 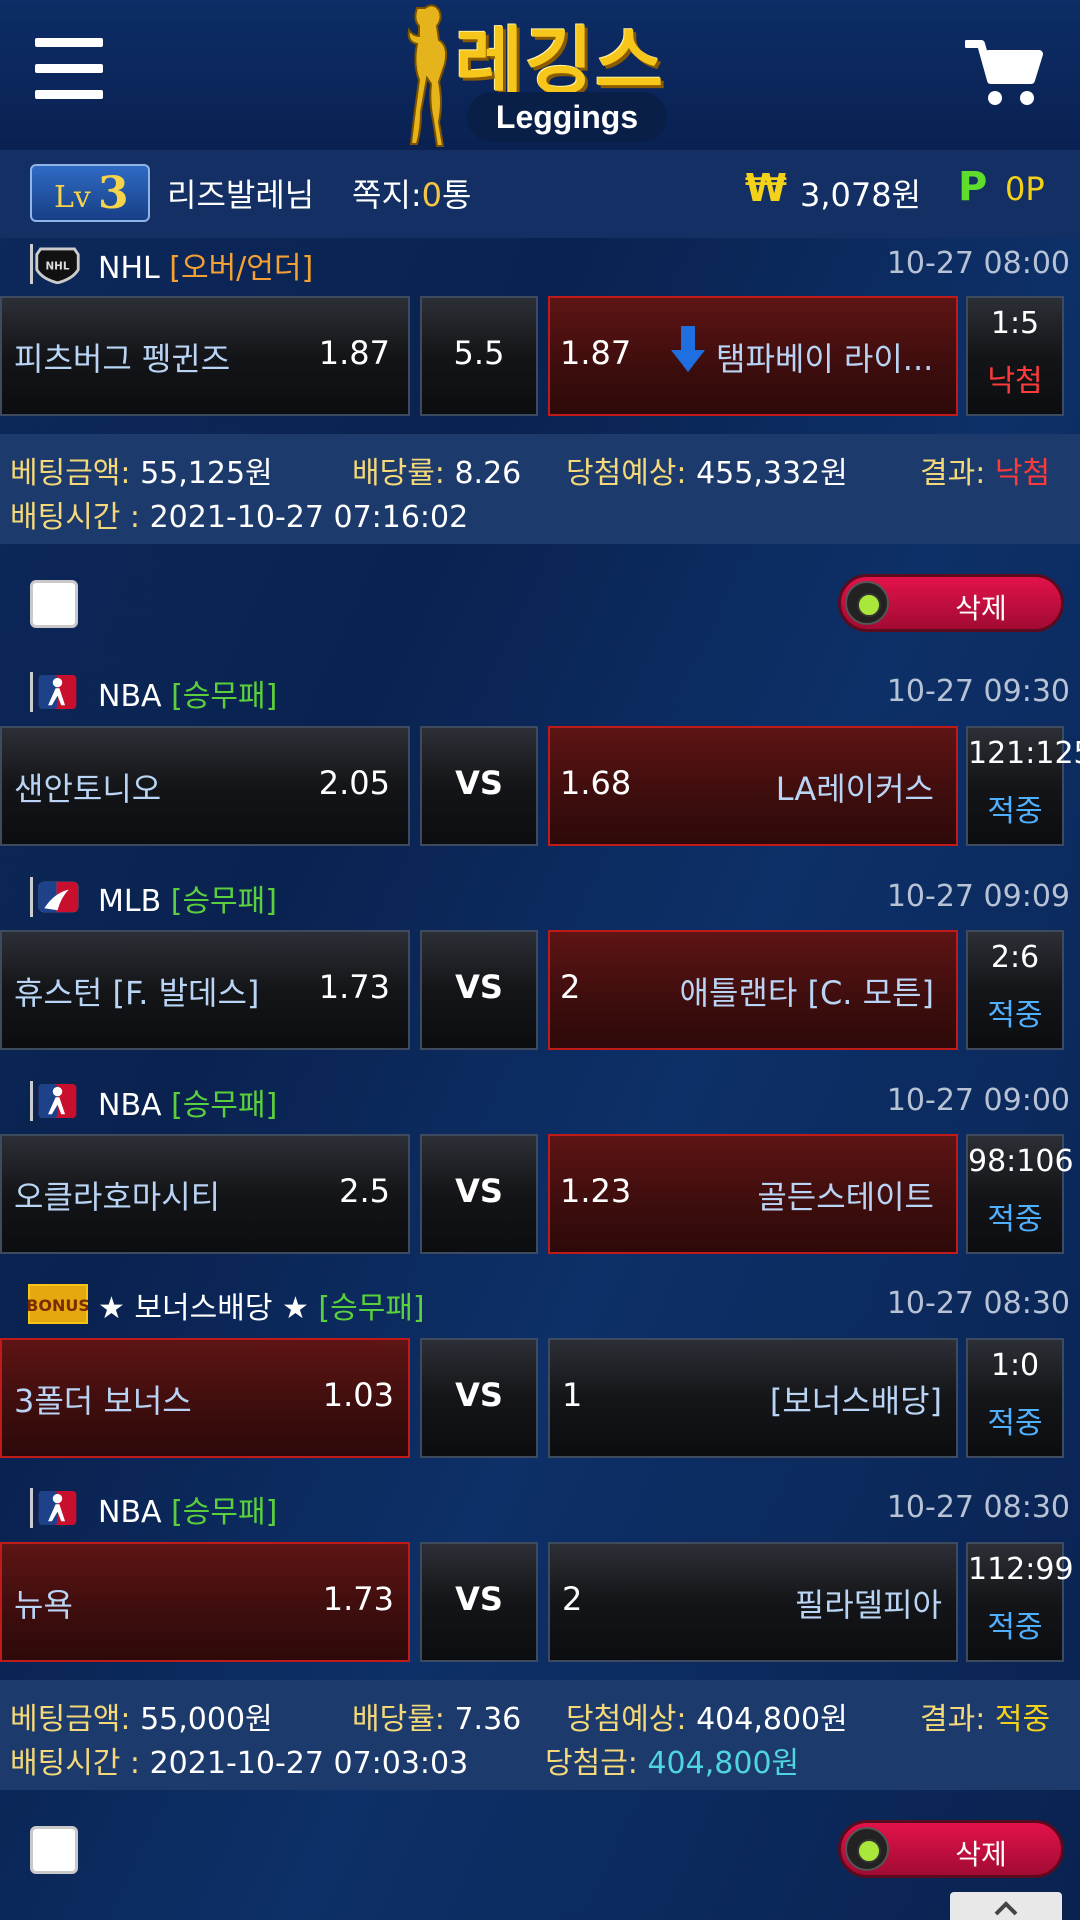 What do you see at coordinates (1020, 1194) in the screenshot?
I see `result-box: 98:106 적중` at bounding box center [1020, 1194].